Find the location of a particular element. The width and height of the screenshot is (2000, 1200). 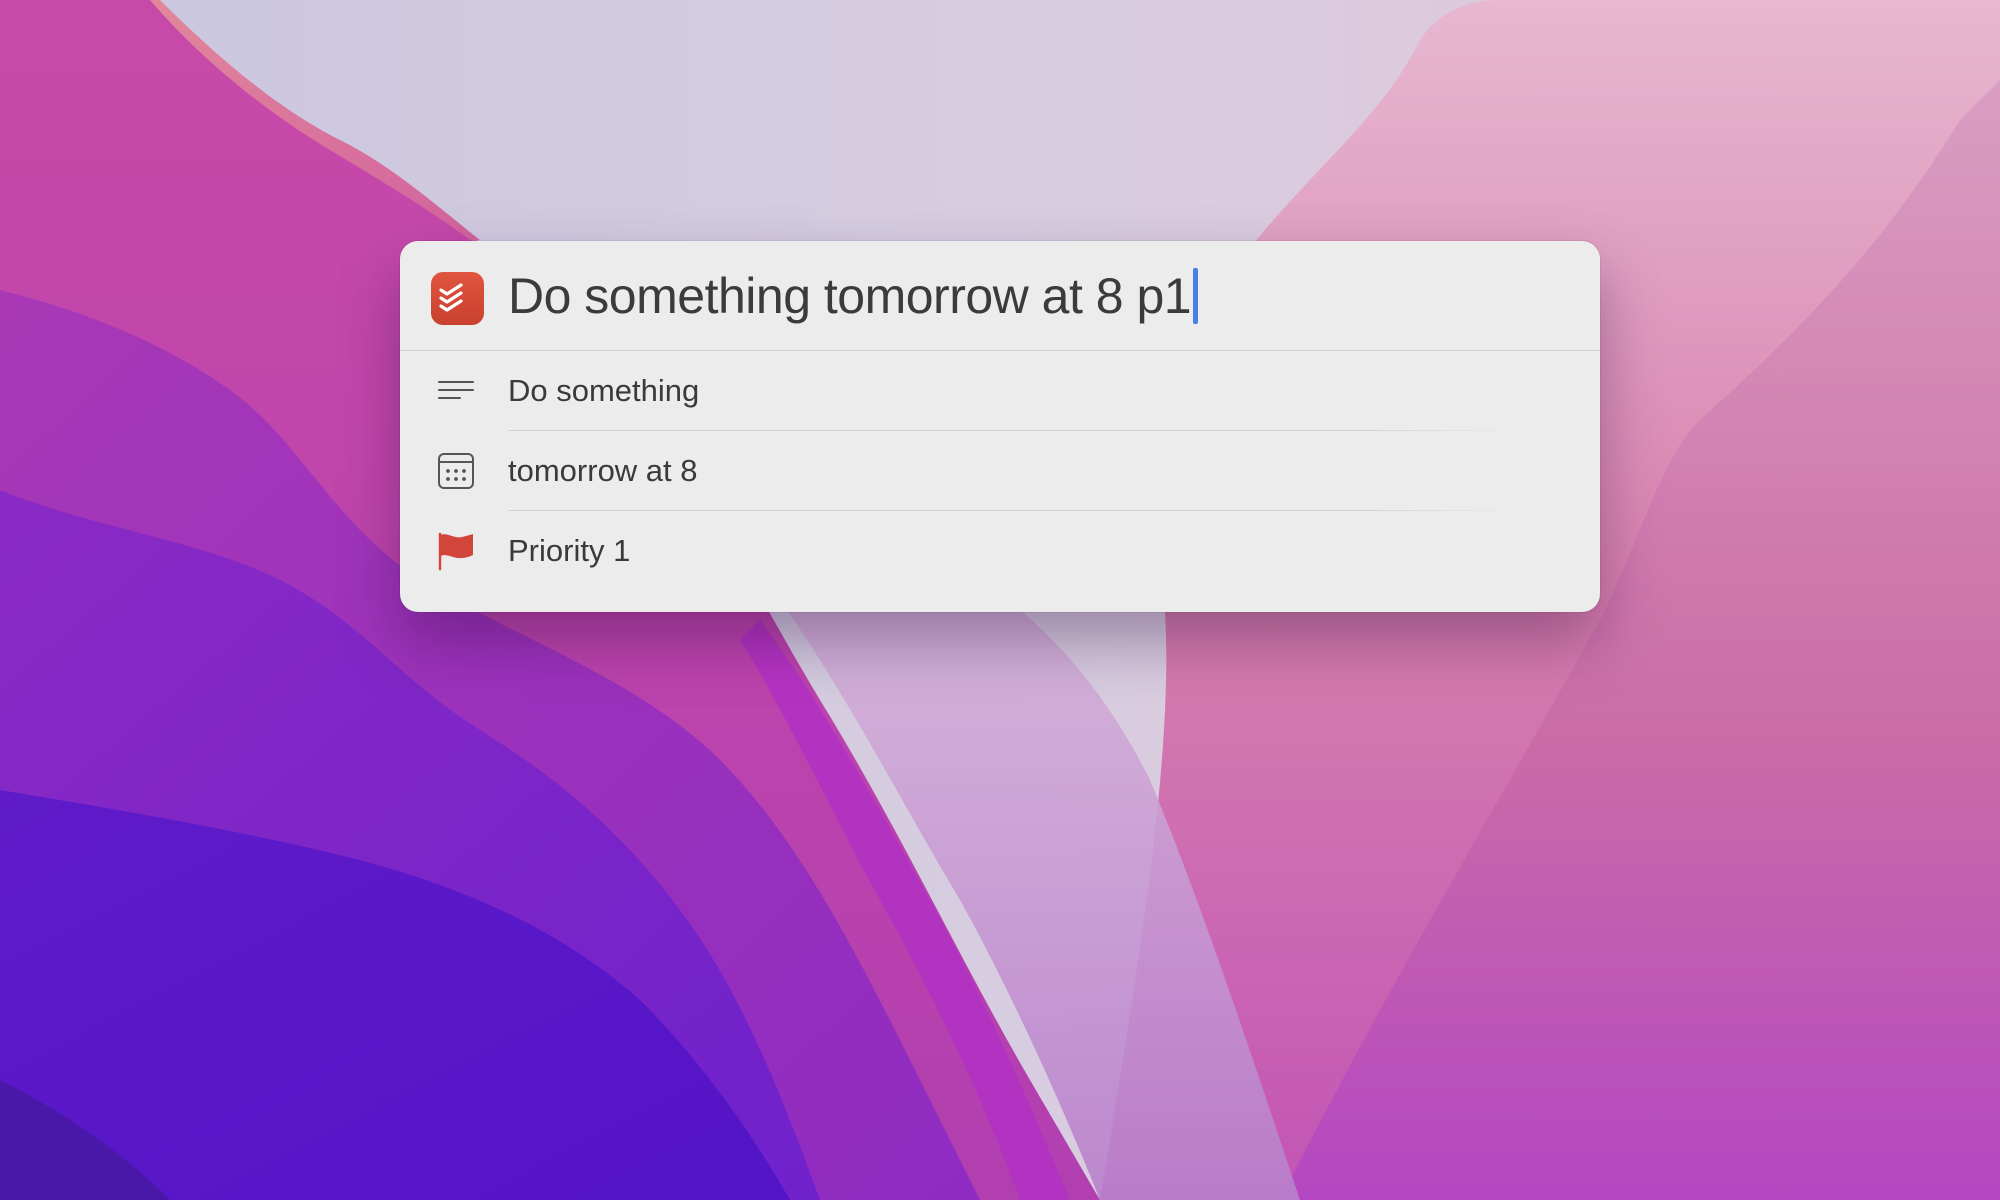

quick-add-input-row: Do something tomorrow at 8 p1 is located at coordinates (1000, 296).